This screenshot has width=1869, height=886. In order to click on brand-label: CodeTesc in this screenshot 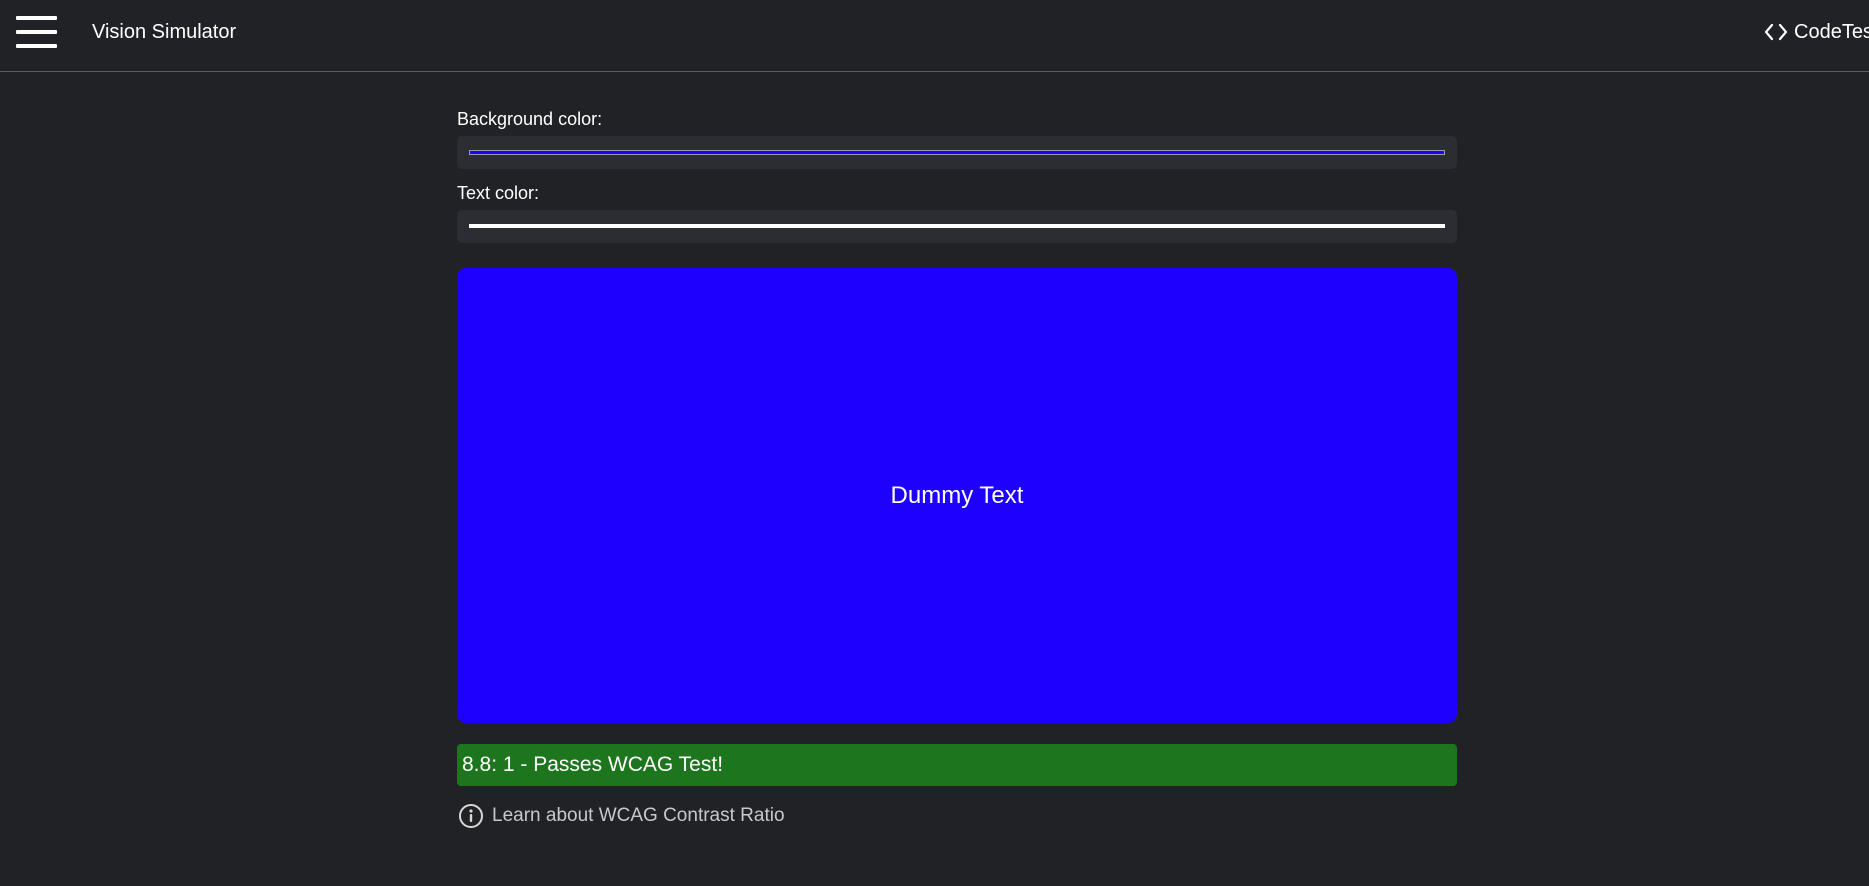, I will do `click(1831, 32)`.